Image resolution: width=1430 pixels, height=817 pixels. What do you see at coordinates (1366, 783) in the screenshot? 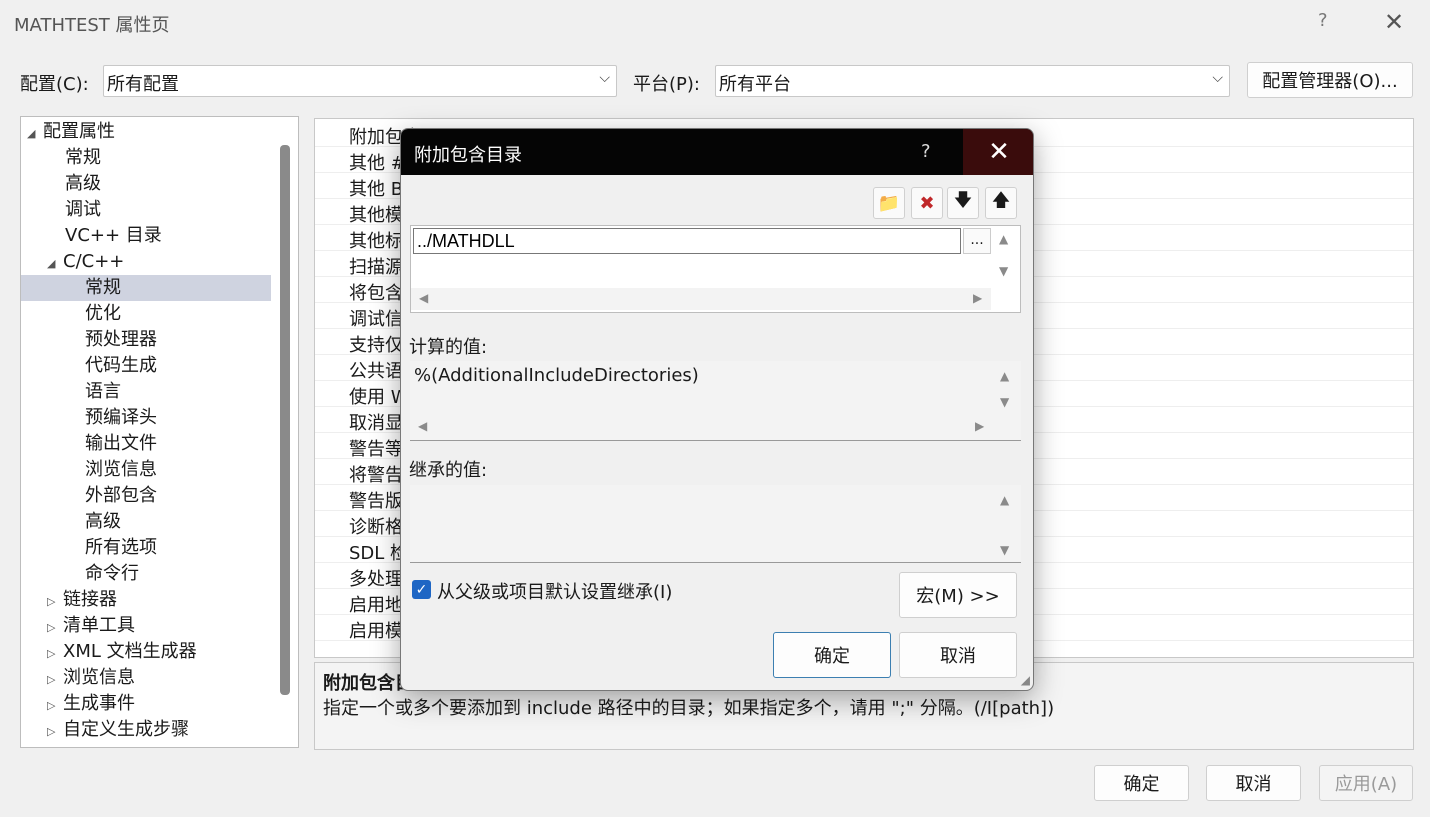
I see `apply-button: 应用(A)` at bounding box center [1366, 783].